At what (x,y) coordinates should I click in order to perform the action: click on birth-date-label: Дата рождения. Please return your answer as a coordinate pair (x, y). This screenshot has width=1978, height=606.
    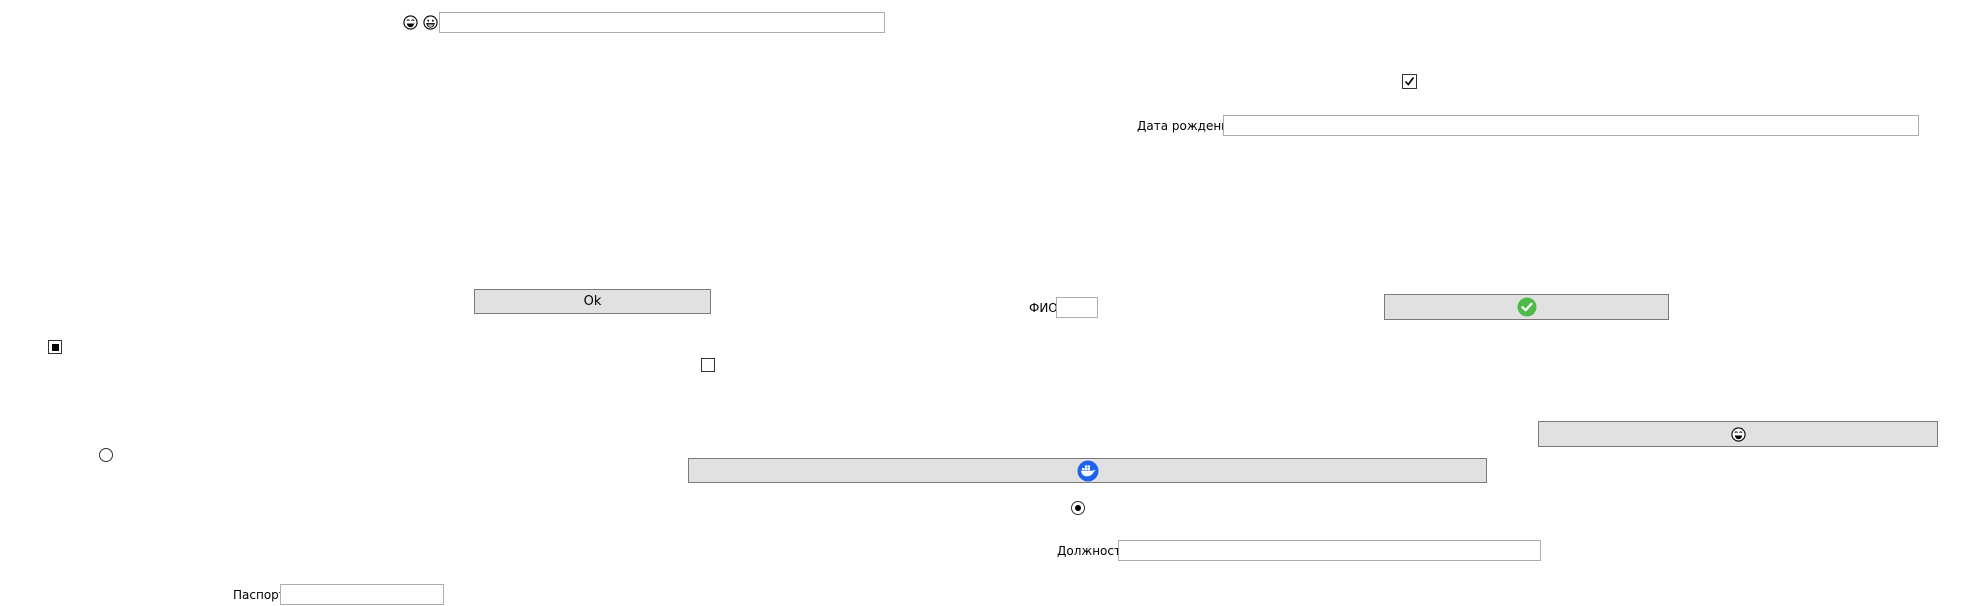
    Looking at the image, I should click on (1187, 126).